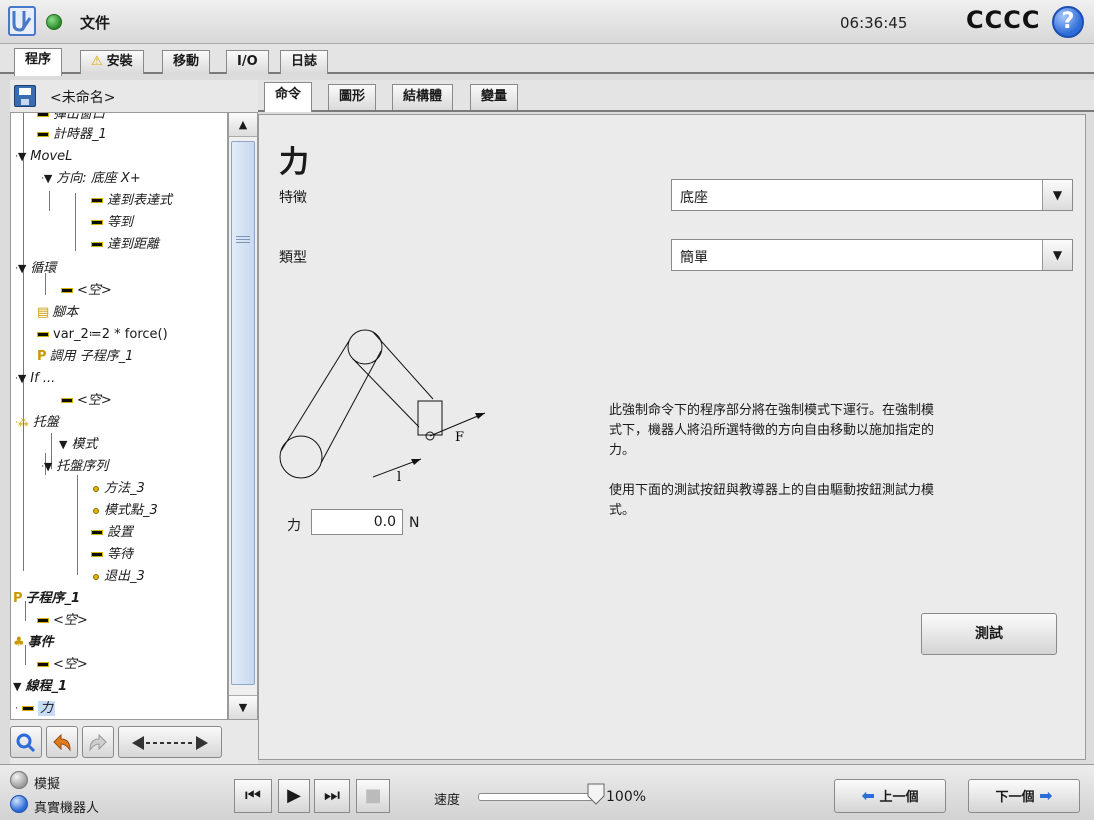 This screenshot has height=820, width=1094. Describe the element at coordinates (989, 634) in the screenshot. I see `test-button: 測試` at that location.